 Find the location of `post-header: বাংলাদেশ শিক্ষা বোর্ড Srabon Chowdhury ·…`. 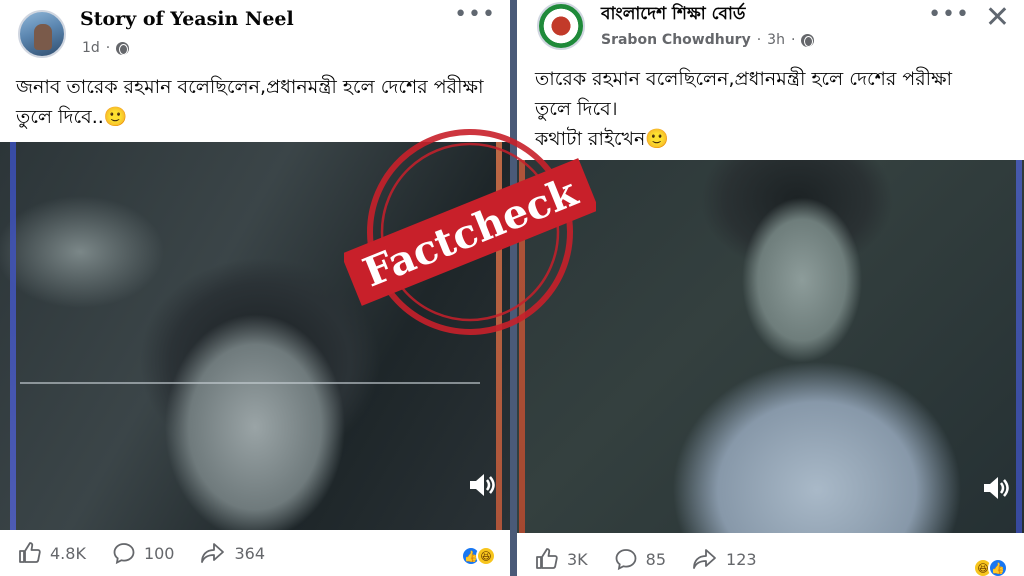

post-header: বাংলাদেশ শিক্ষা বোর্ড Srabon Chowdhury ·… is located at coordinates (770, 32).